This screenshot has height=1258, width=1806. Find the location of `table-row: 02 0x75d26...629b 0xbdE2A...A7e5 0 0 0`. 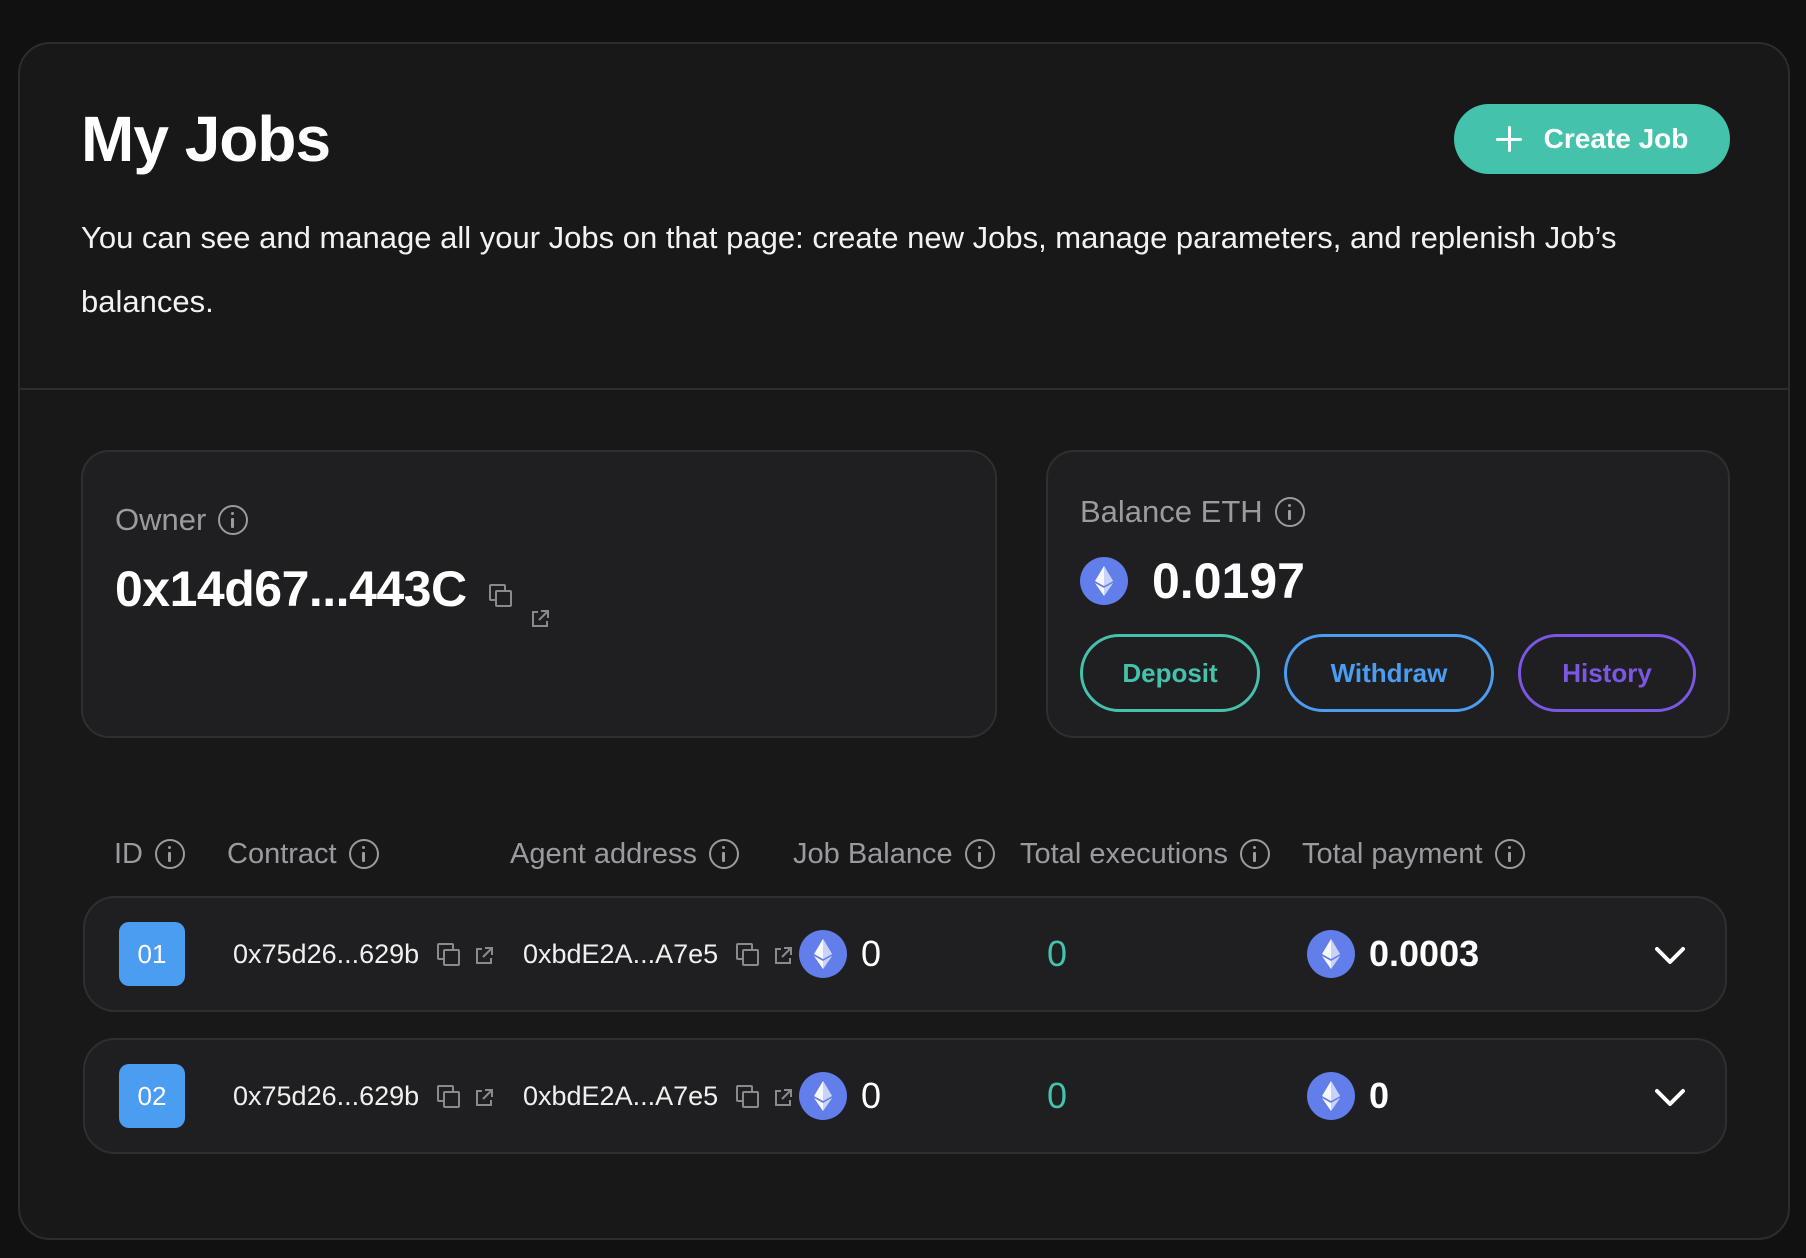

table-row: 02 0x75d26...629b 0xbdE2A...A7e5 0 0 0 is located at coordinates (905, 1096).